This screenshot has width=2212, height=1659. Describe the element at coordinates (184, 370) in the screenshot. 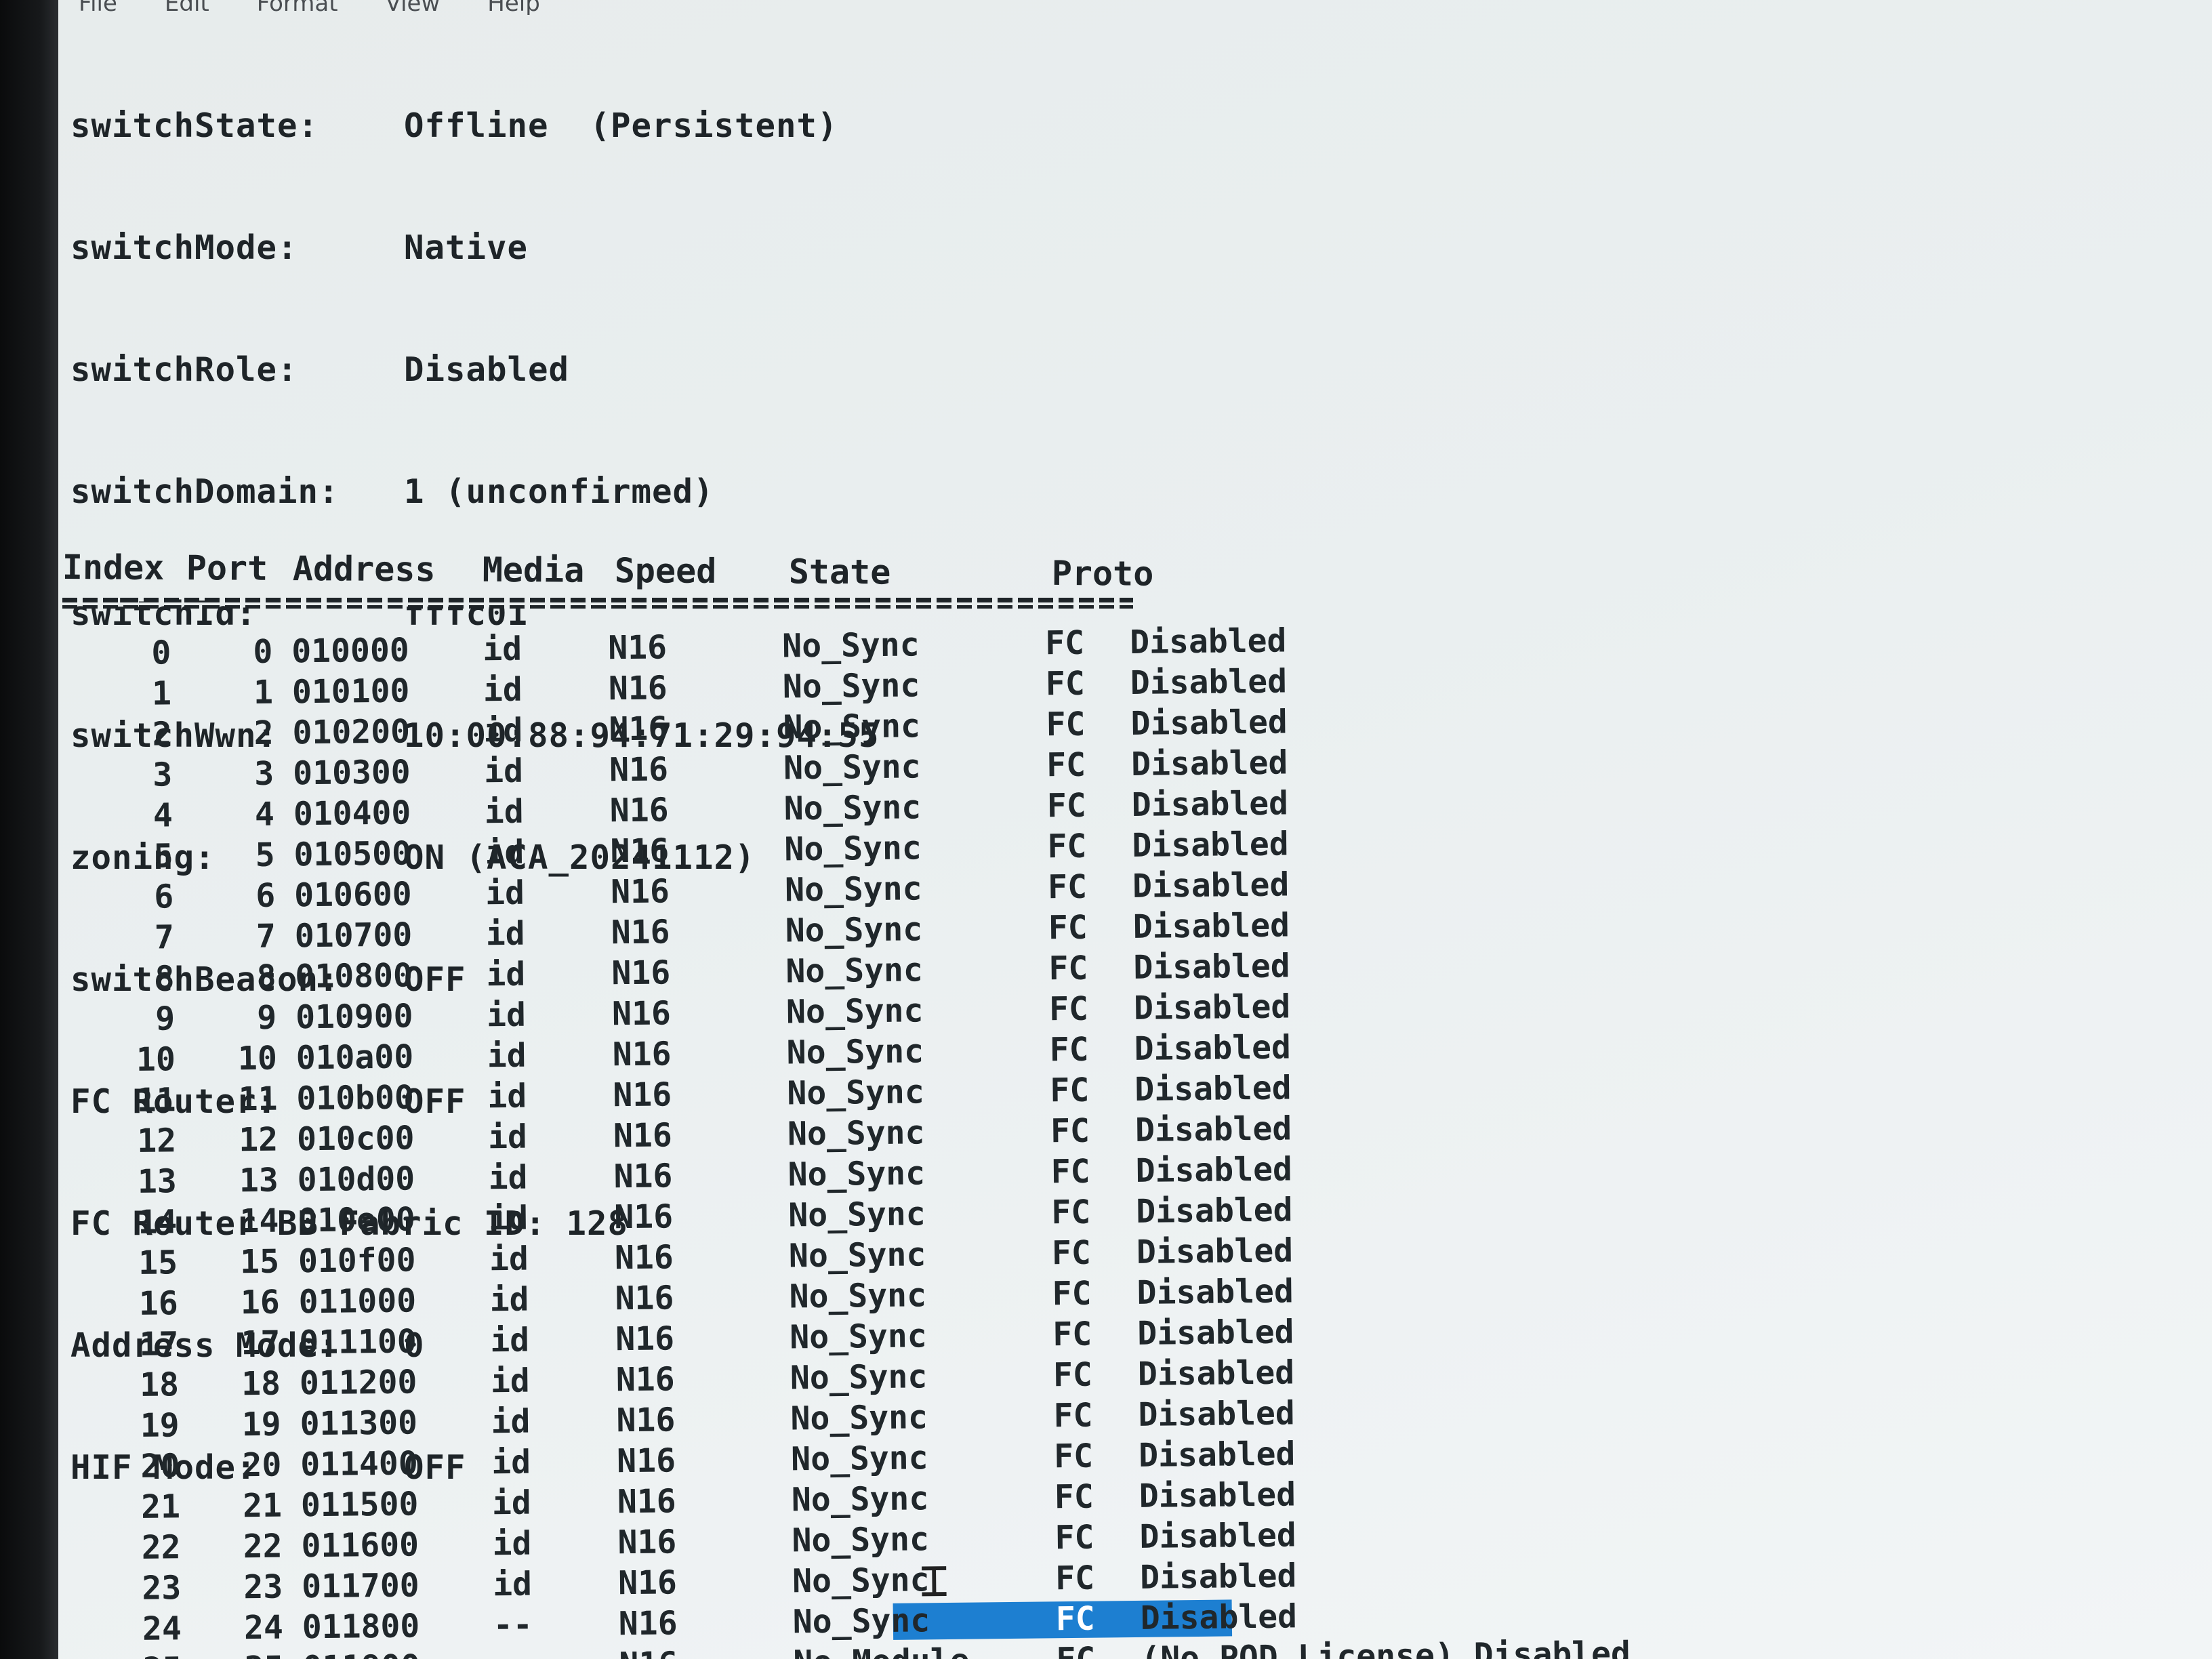

I see `info-key: switchRole:` at that location.